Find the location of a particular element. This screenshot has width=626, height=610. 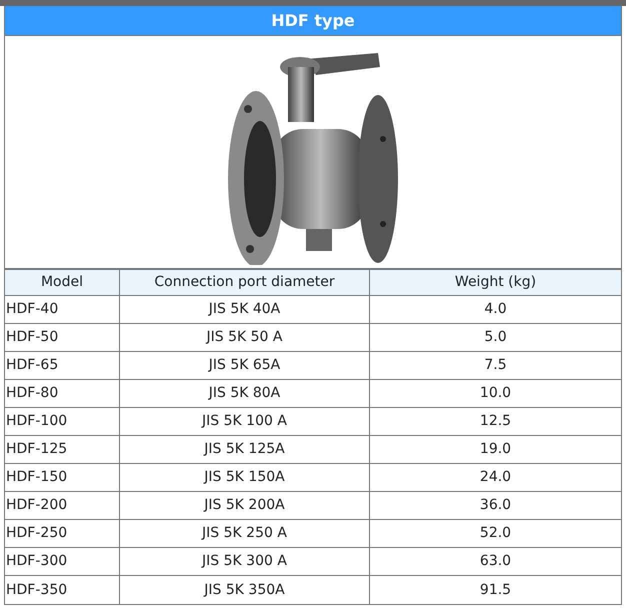

table-cell: HDF-150 is located at coordinates (62, 477).